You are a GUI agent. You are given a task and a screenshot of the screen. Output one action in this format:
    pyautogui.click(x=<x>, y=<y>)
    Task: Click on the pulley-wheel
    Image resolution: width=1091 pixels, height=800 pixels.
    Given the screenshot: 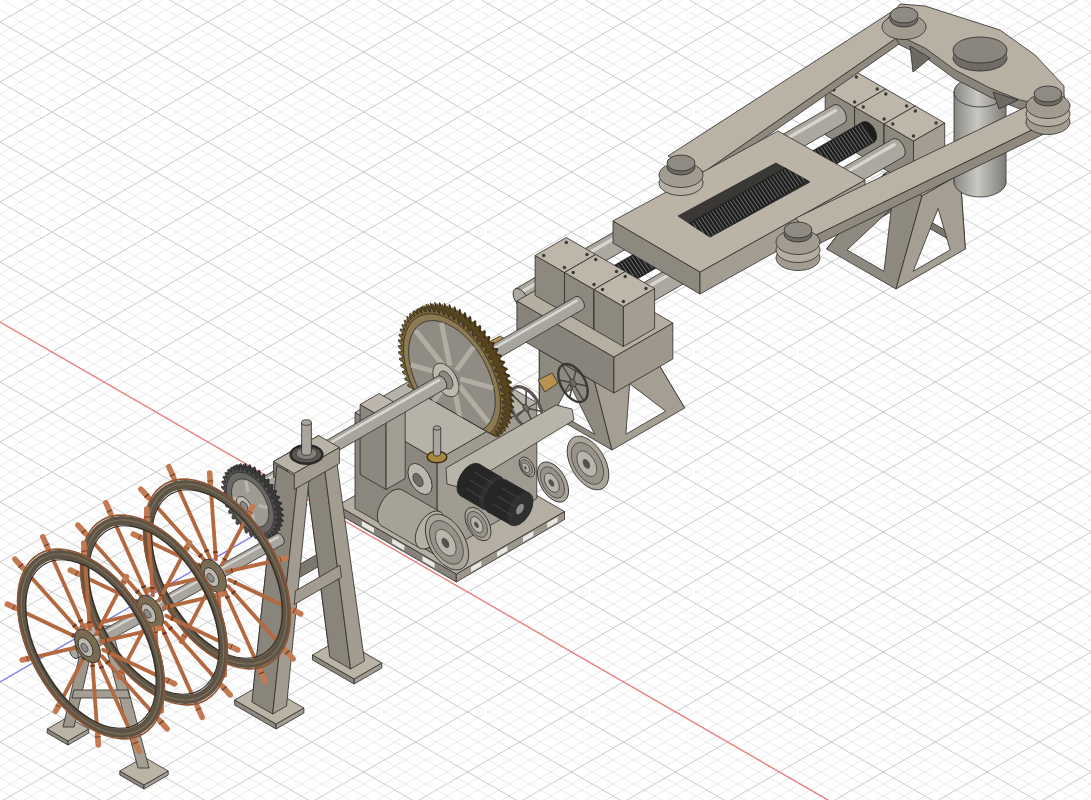 What is the action you would take?
    pyautogui.click(x=420, y=479)
    